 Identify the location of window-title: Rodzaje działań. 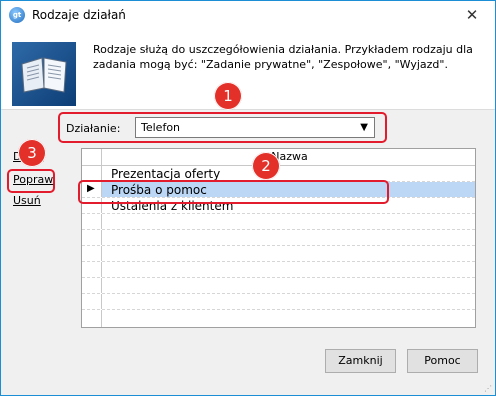
(79, 15).